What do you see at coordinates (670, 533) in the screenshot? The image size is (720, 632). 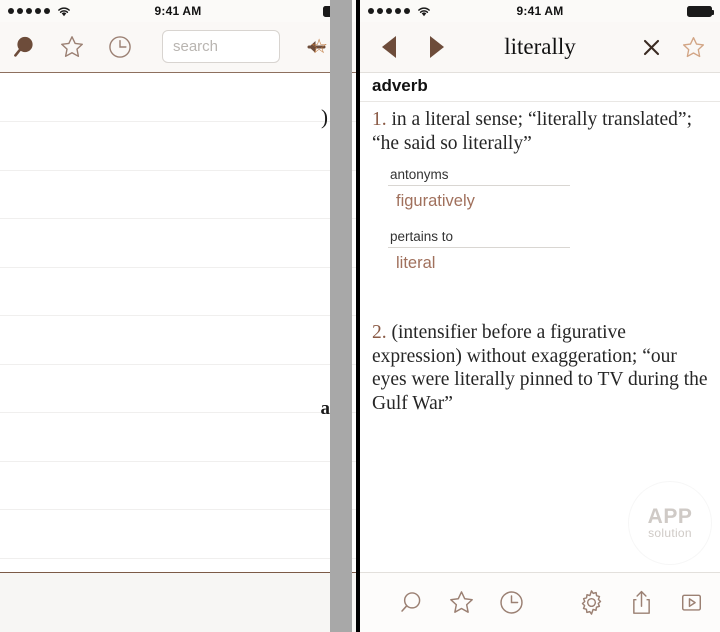 I see `watermark-line-2: solution` at bounding box center [670, 533].